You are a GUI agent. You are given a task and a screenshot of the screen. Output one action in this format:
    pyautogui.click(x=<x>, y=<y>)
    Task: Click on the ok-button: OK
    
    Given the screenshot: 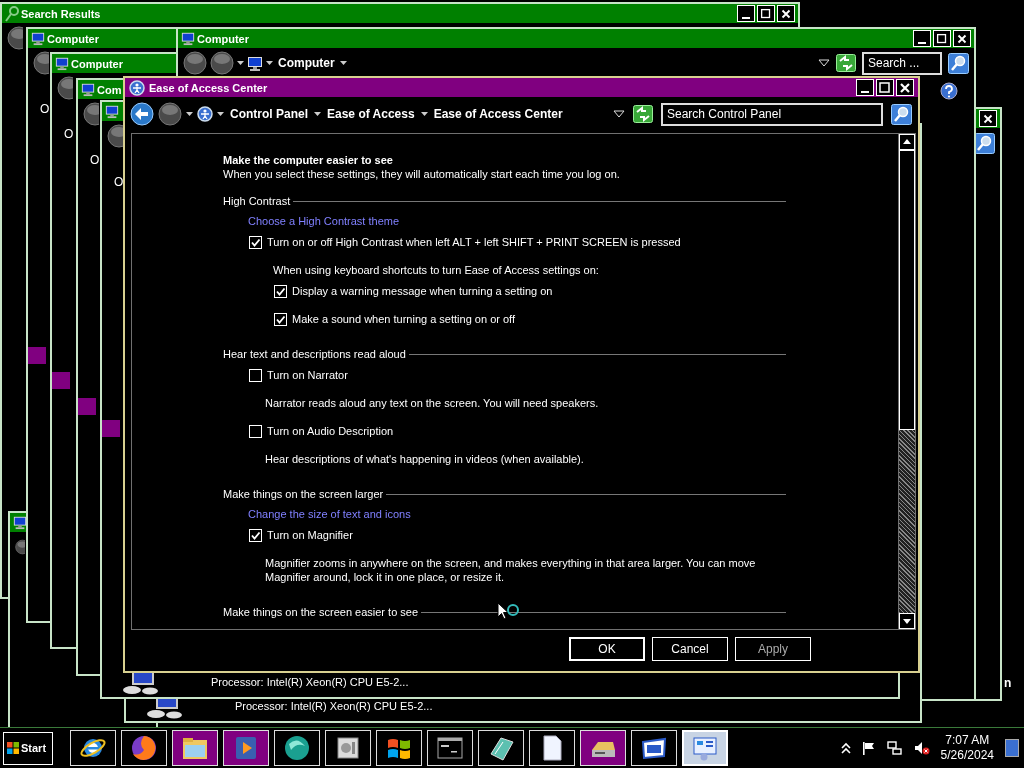 What is the action you would take?
    pyautogui.click(x=607, y=649)
    